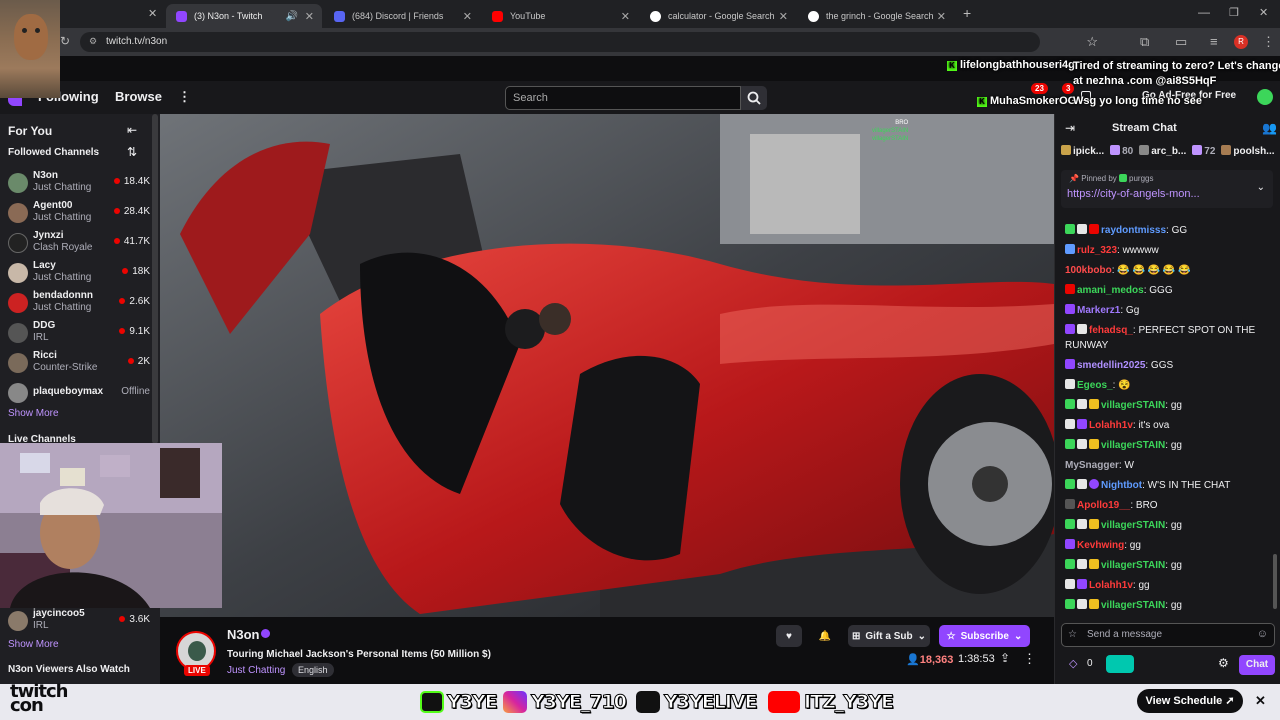 This screenshot has width=1280, height=720. I want to click on leader-1-count: 80, so click(1121, 151).